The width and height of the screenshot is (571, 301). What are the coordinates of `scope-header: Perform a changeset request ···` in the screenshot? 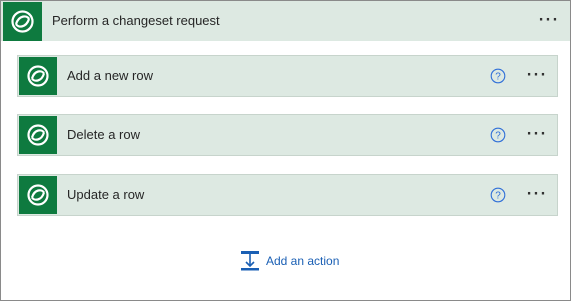 It's located at (285, 21).